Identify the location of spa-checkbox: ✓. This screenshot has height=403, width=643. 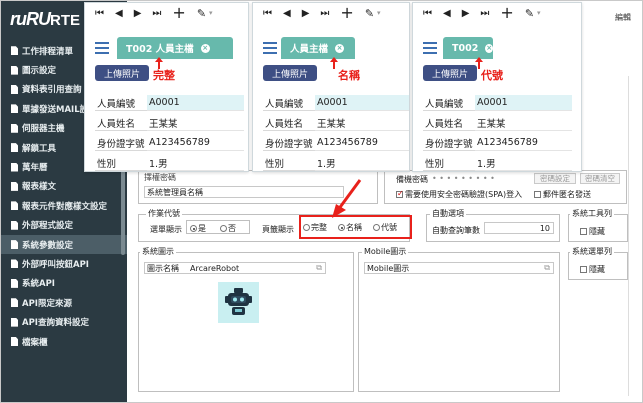
(400, 193).